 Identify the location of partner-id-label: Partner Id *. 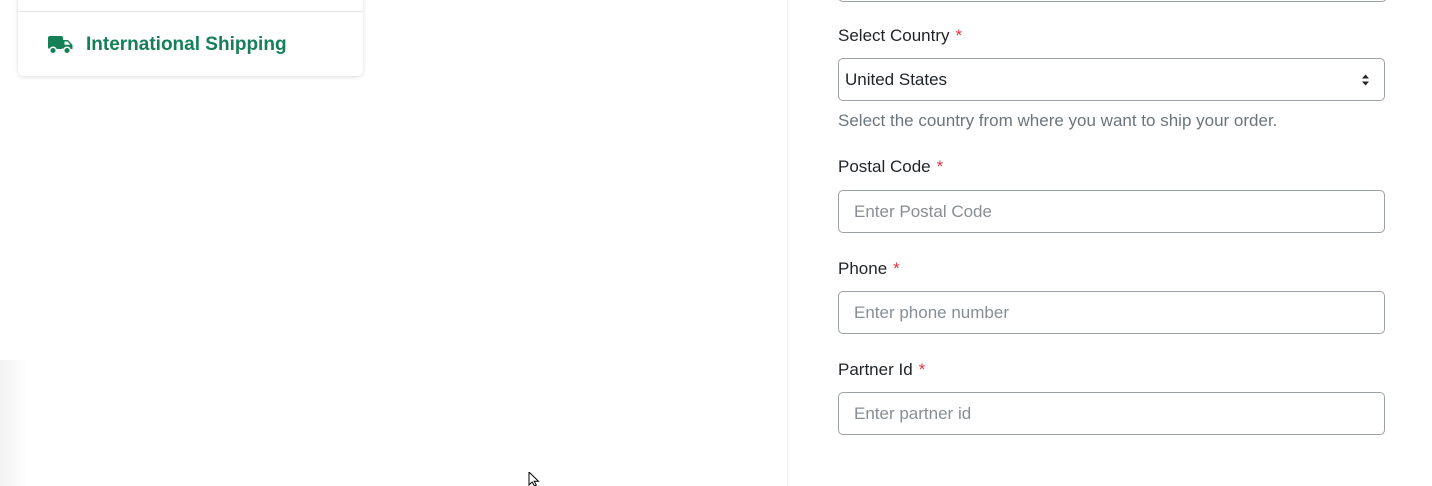
(881, 370).